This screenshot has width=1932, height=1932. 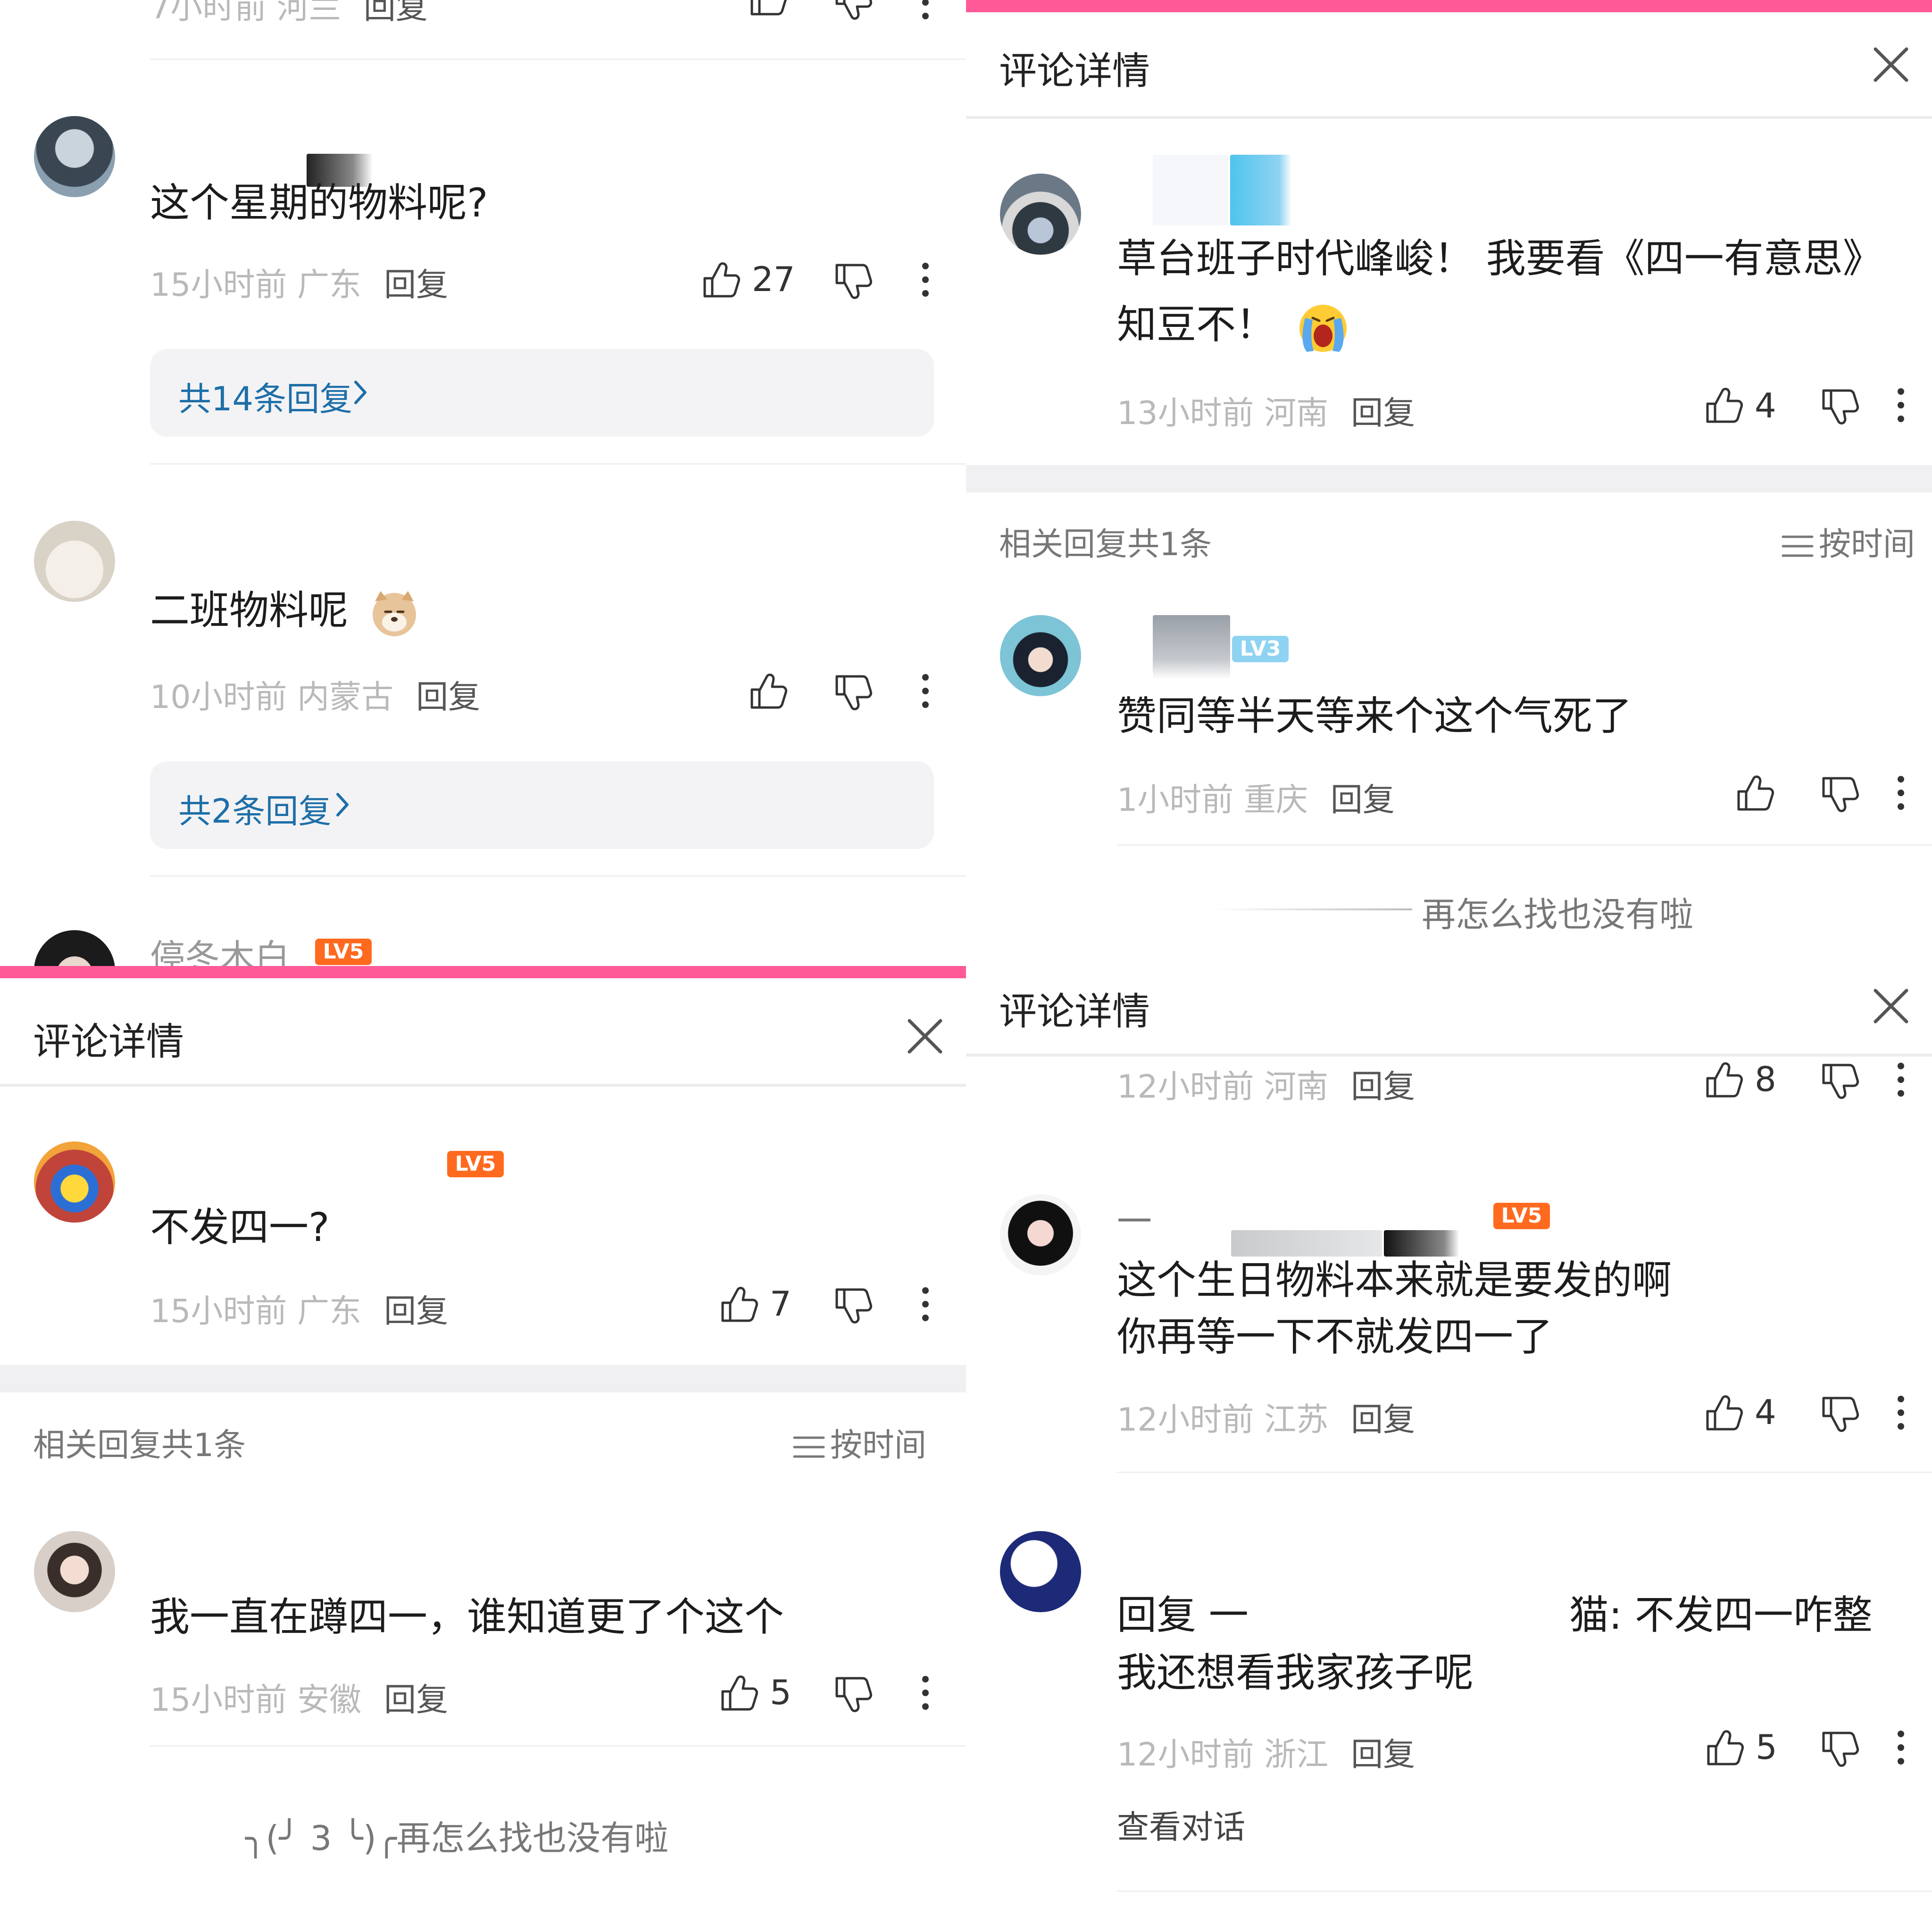 What do you see at coordinates (542, 393) in the screenshot?
I see `view-replies-button: 共14条回复` at bounding box center [542, 393].